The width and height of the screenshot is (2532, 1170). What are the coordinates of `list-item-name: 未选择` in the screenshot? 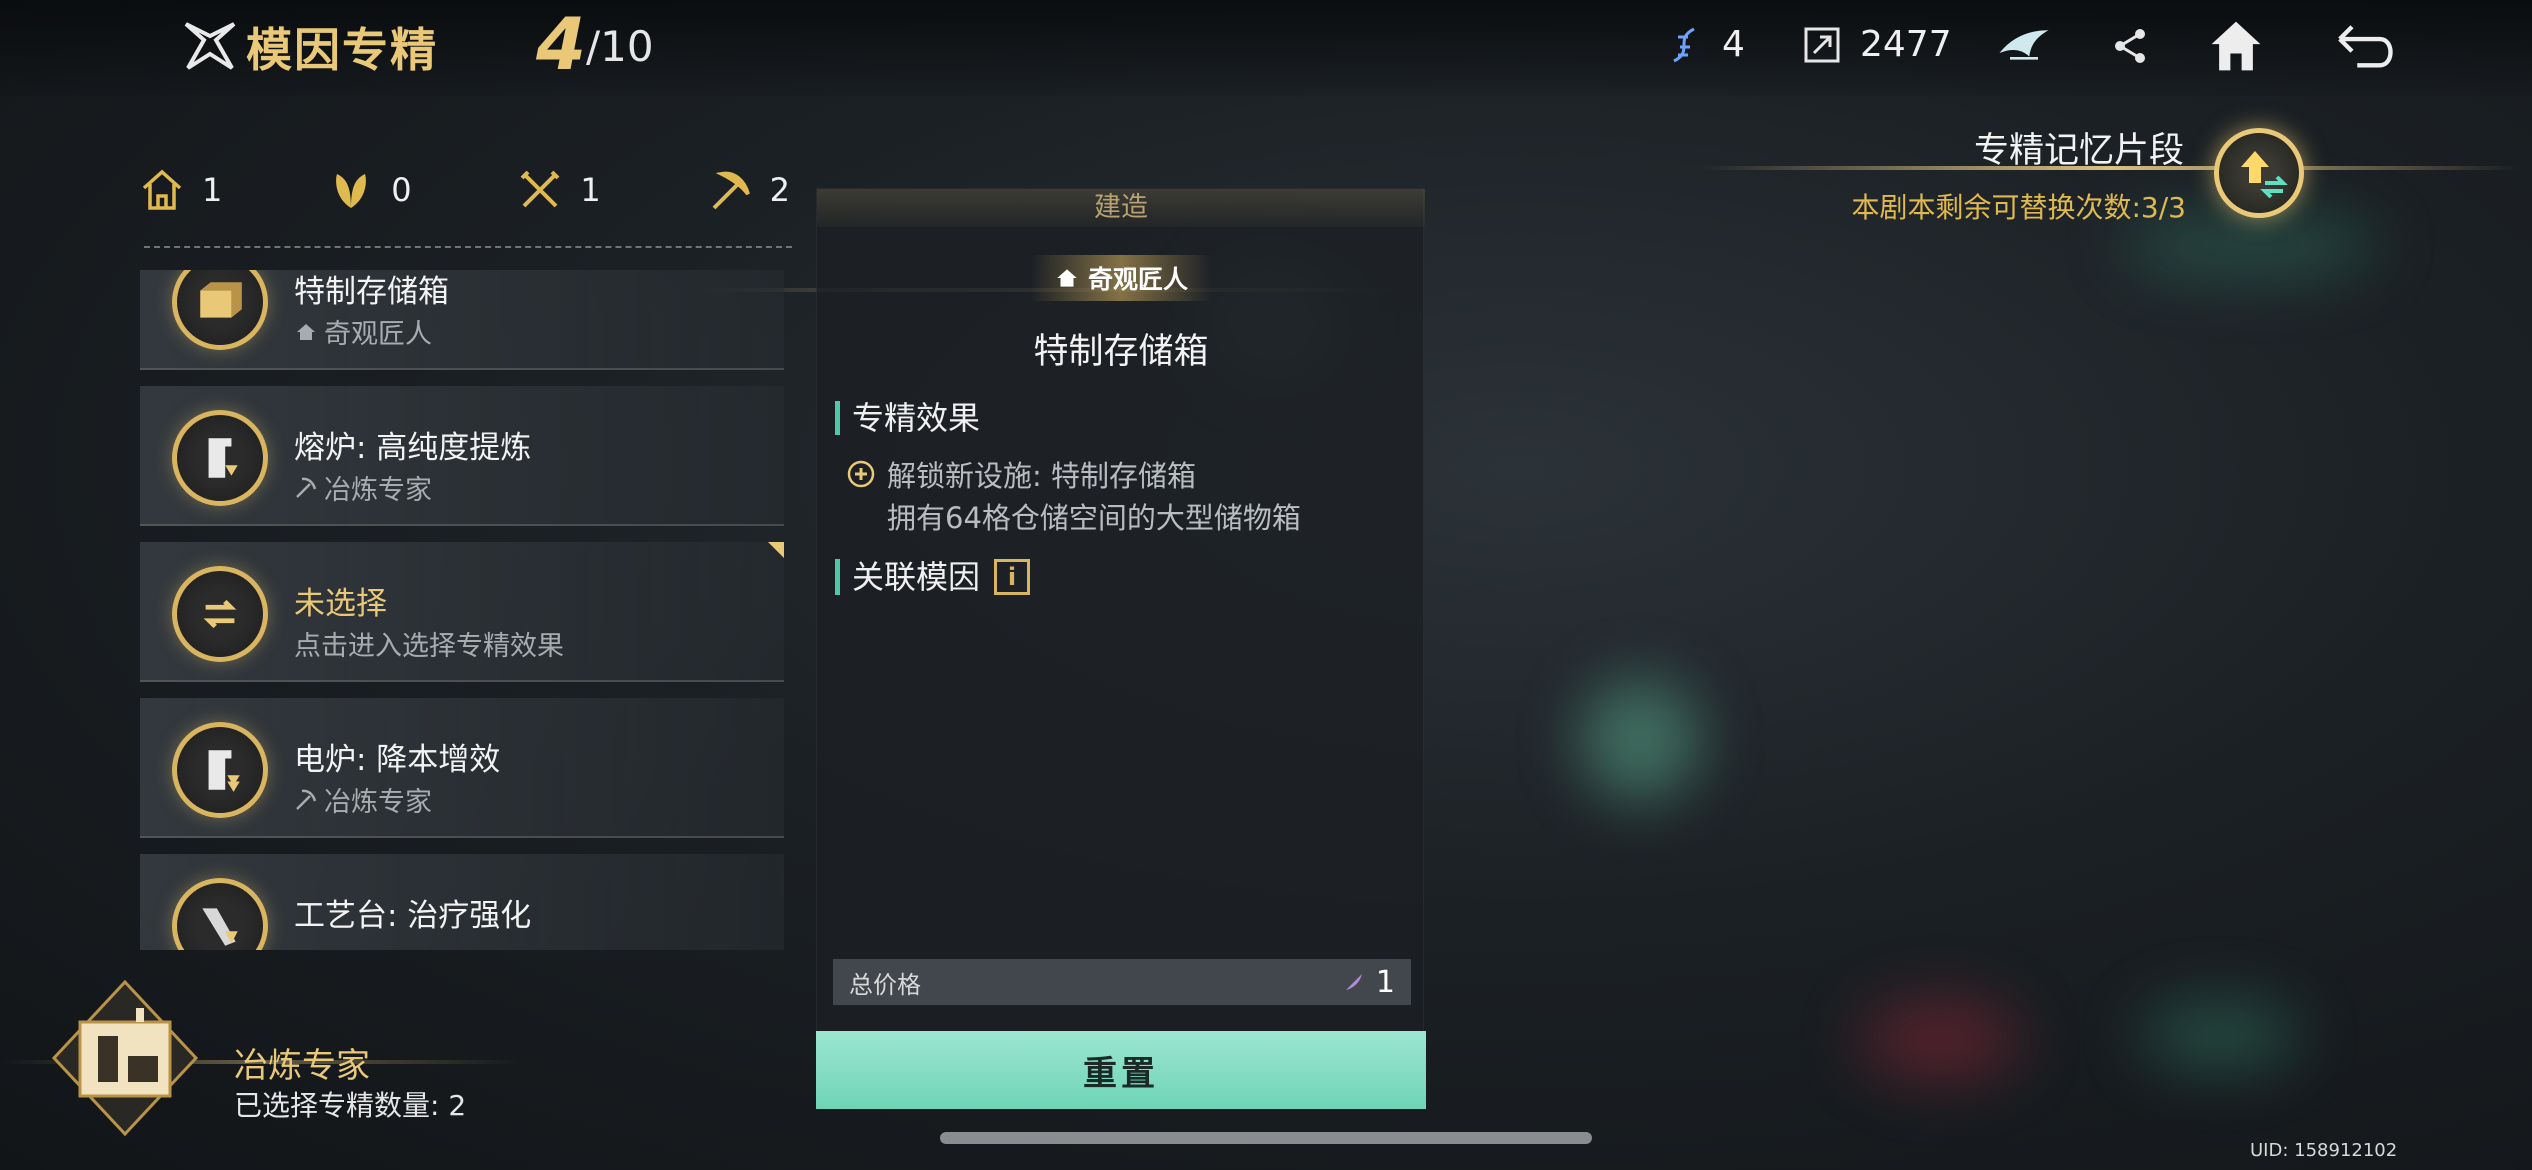 It's located at (340, 604).